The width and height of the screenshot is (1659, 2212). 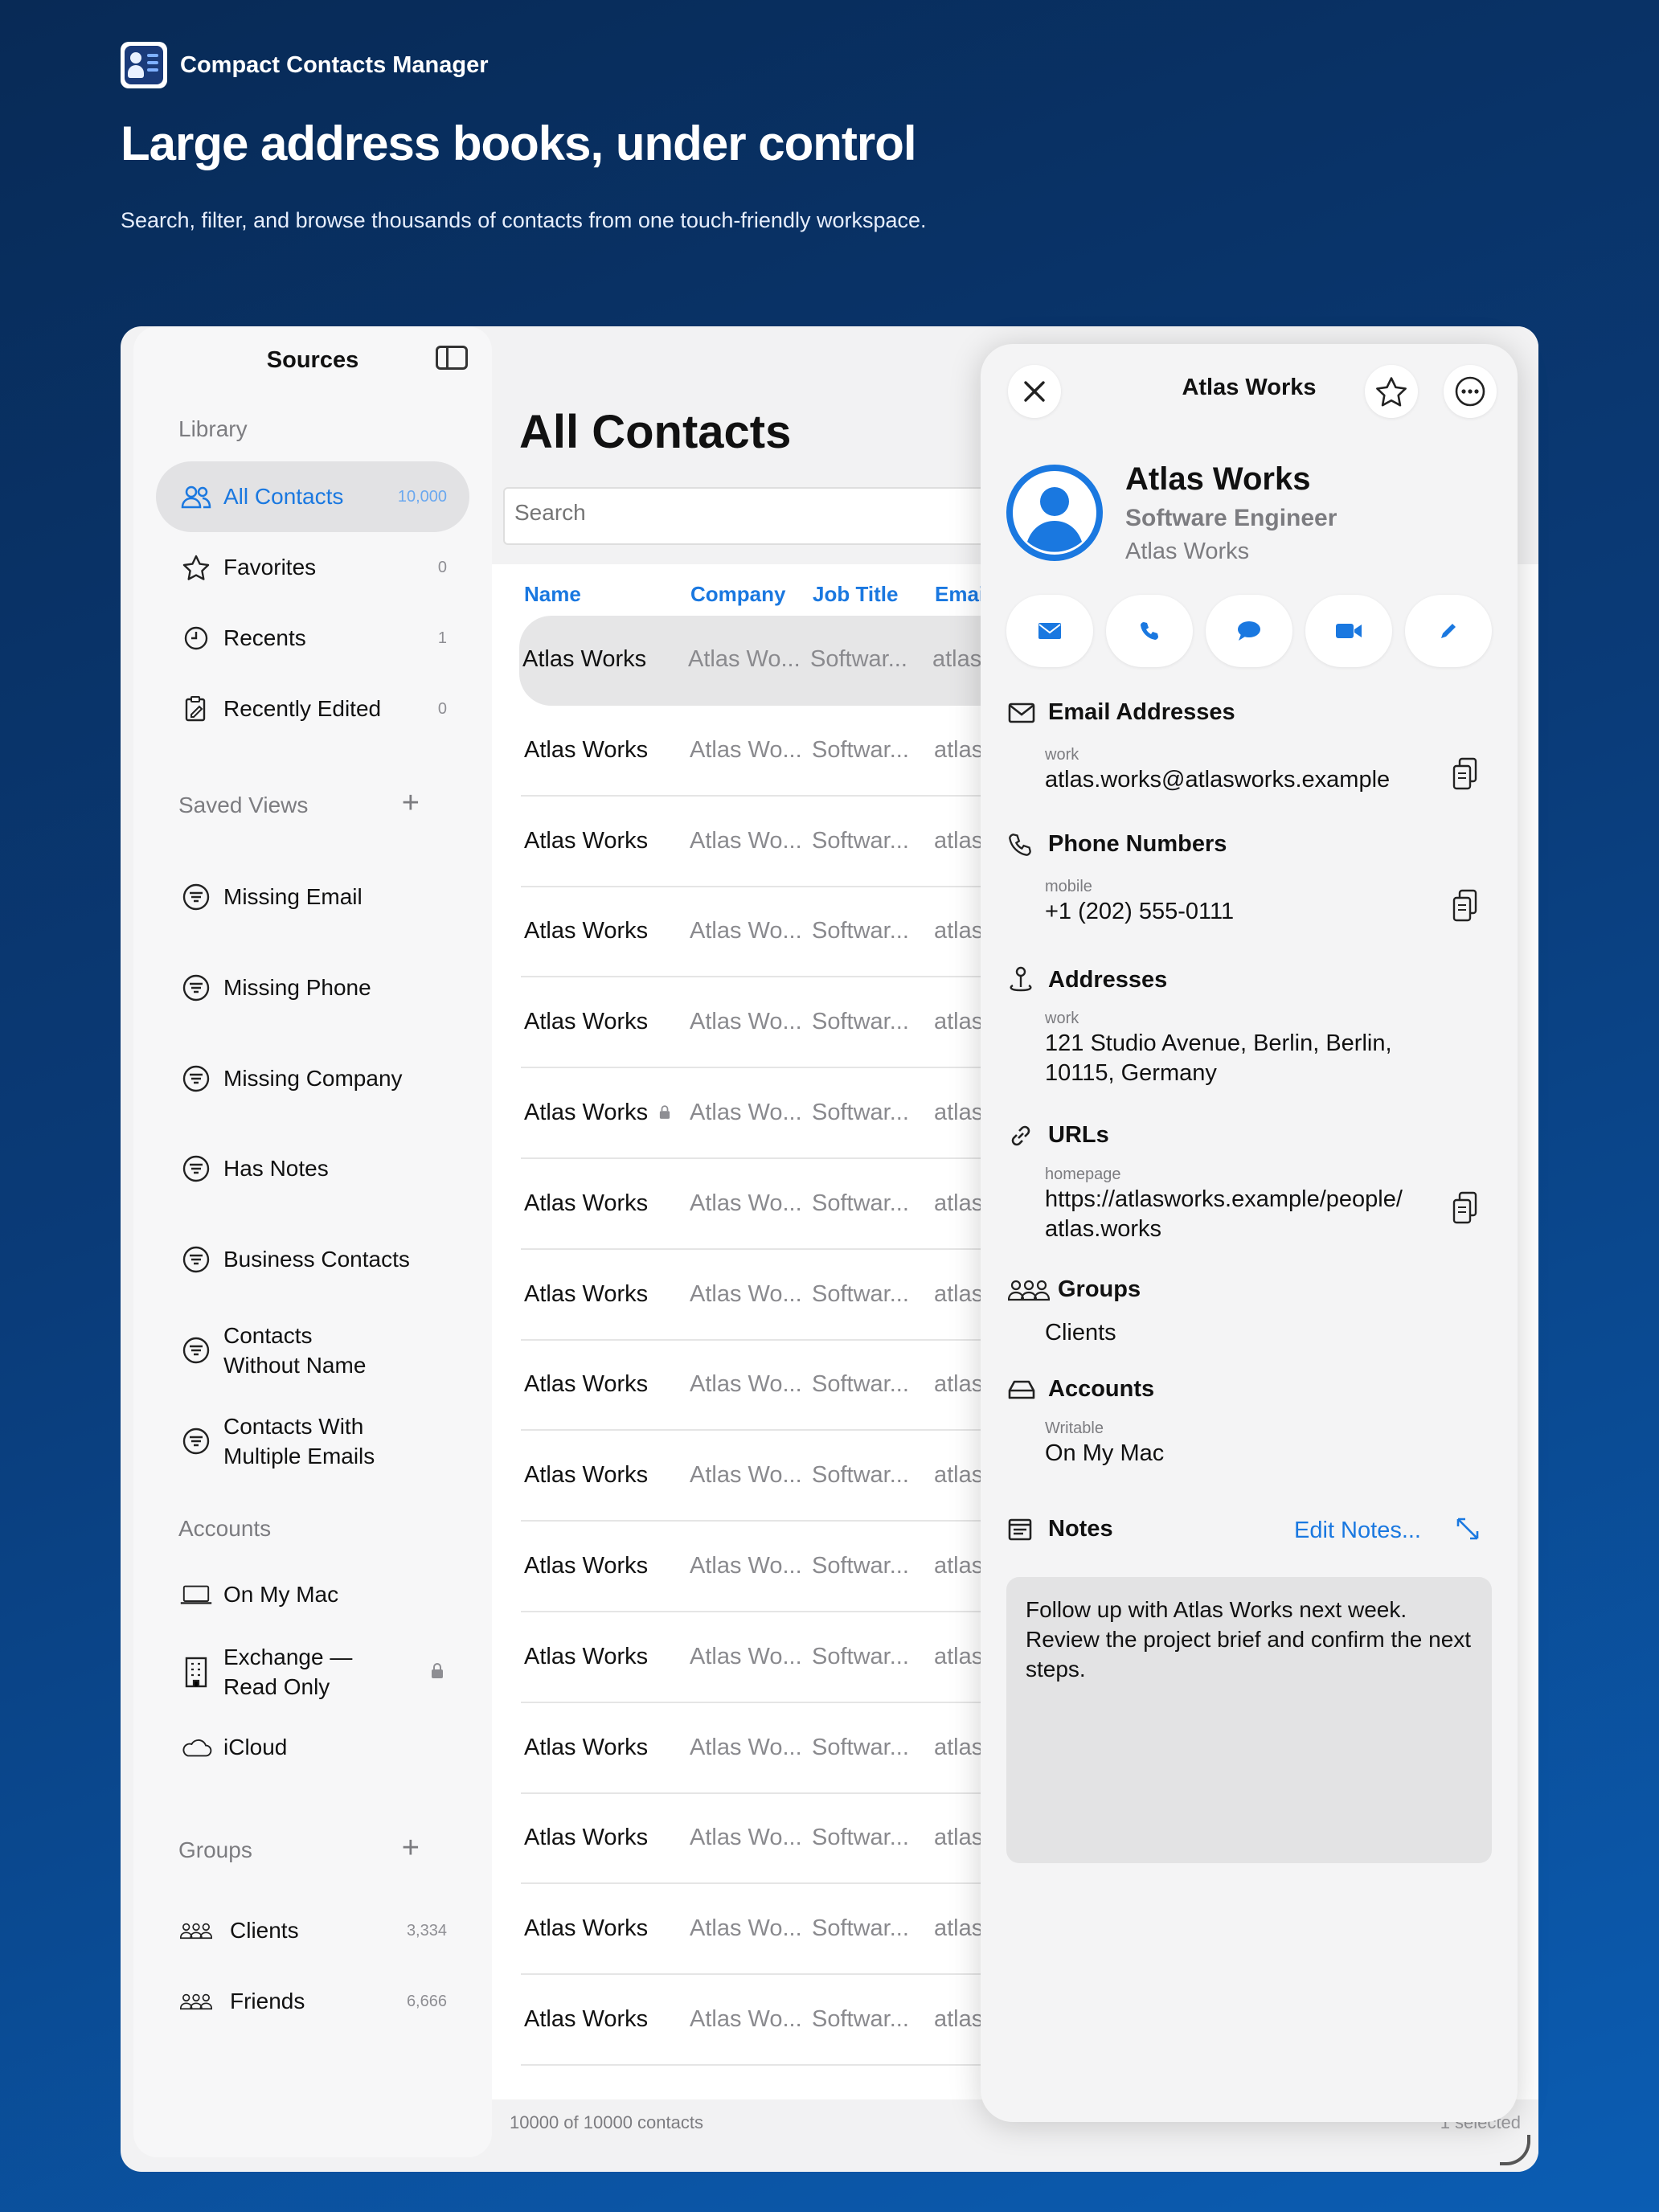 I want to click on sidebar-item-all-contacts: All Contacts 10,000, so click(x=312, y=496).